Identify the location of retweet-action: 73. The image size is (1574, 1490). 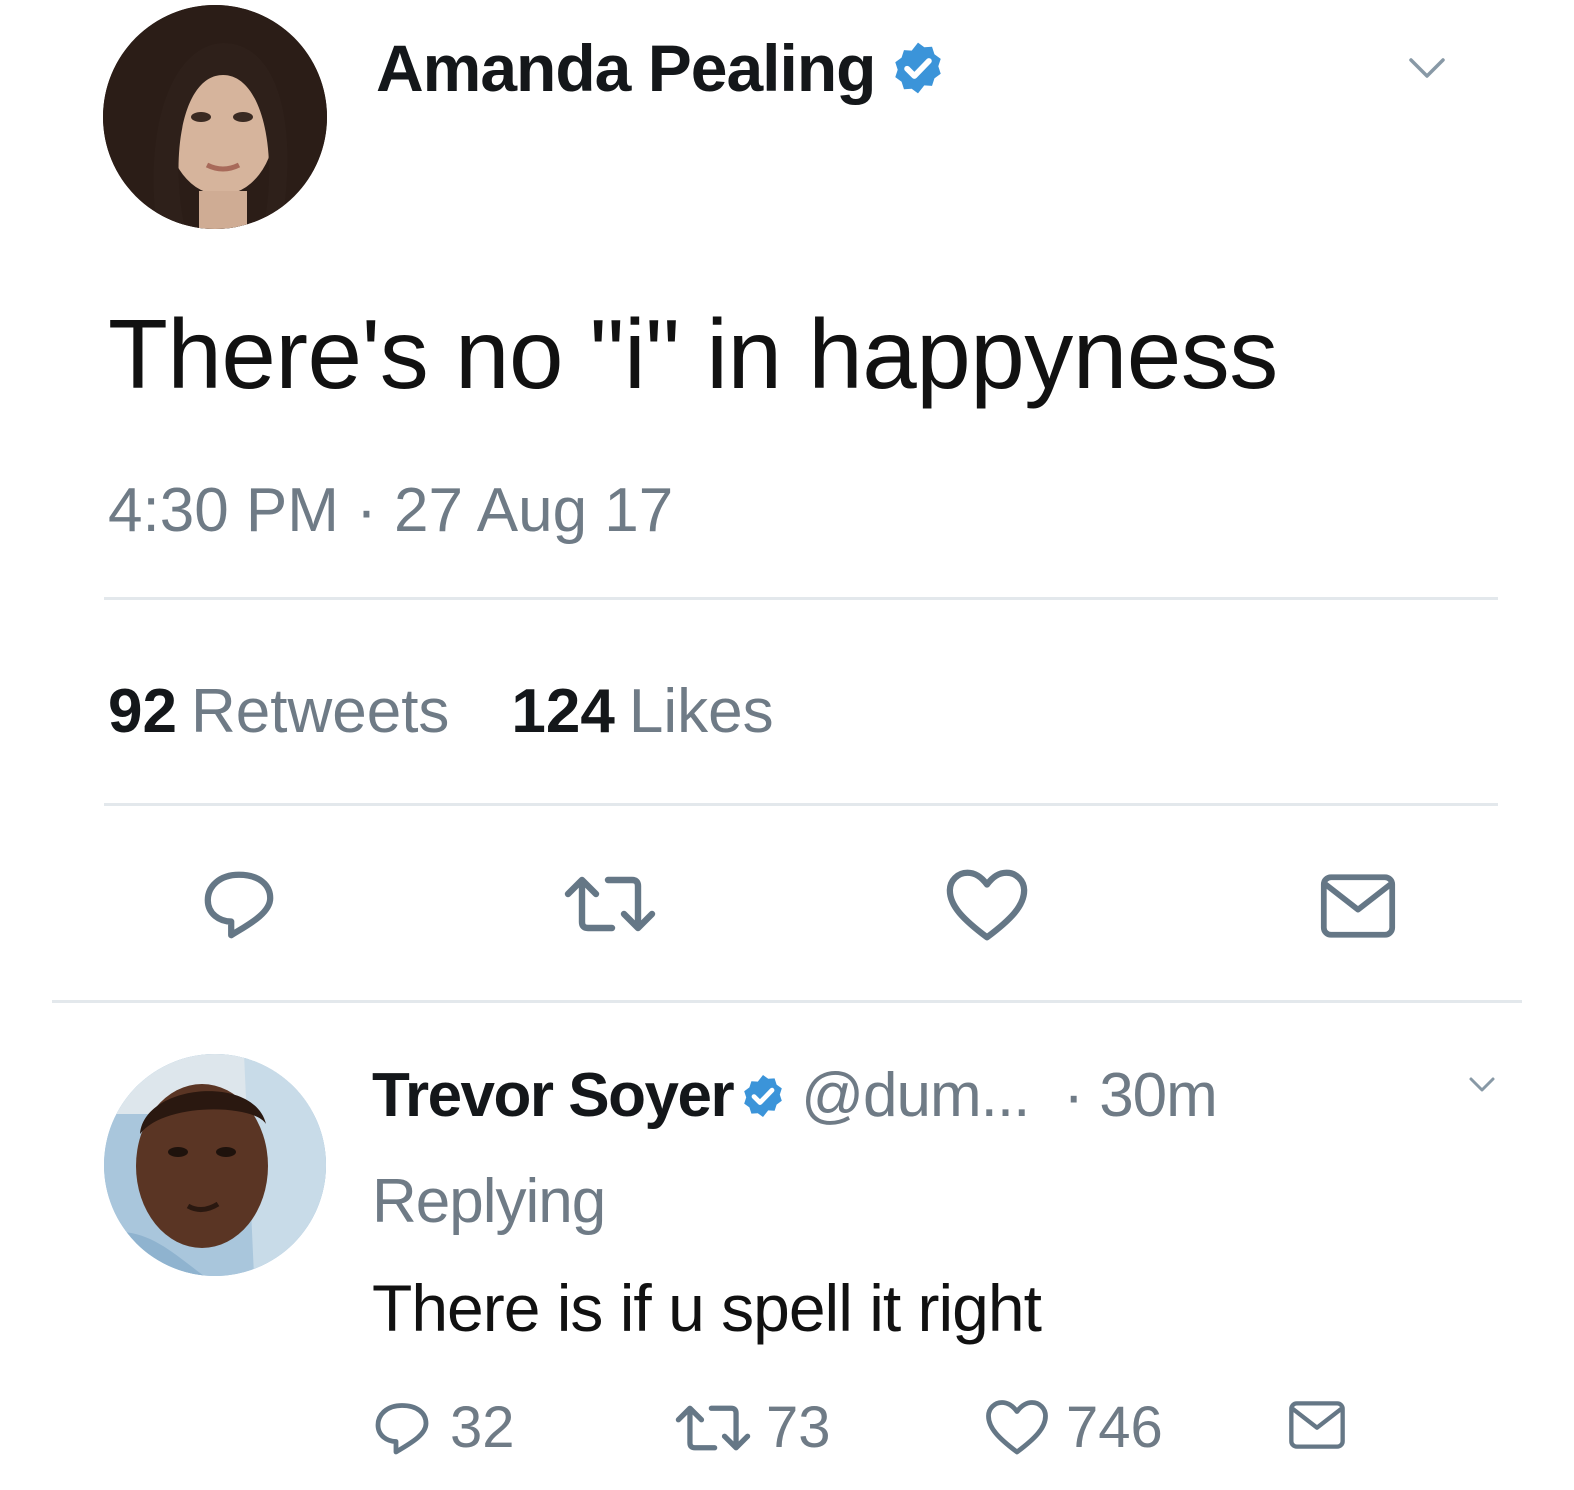
(751, 1427).